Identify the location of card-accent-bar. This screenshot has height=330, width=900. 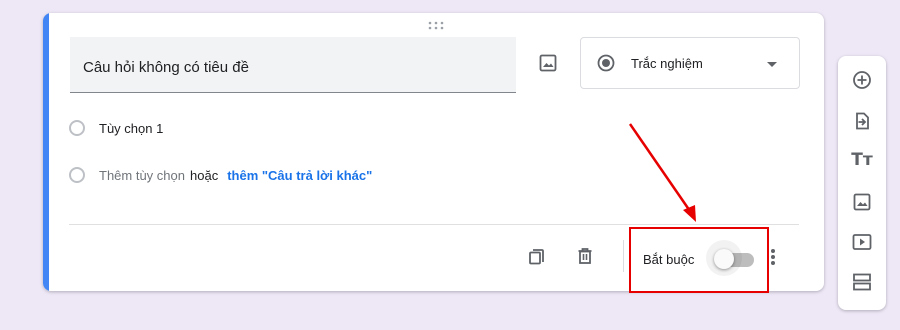
(46, 152).